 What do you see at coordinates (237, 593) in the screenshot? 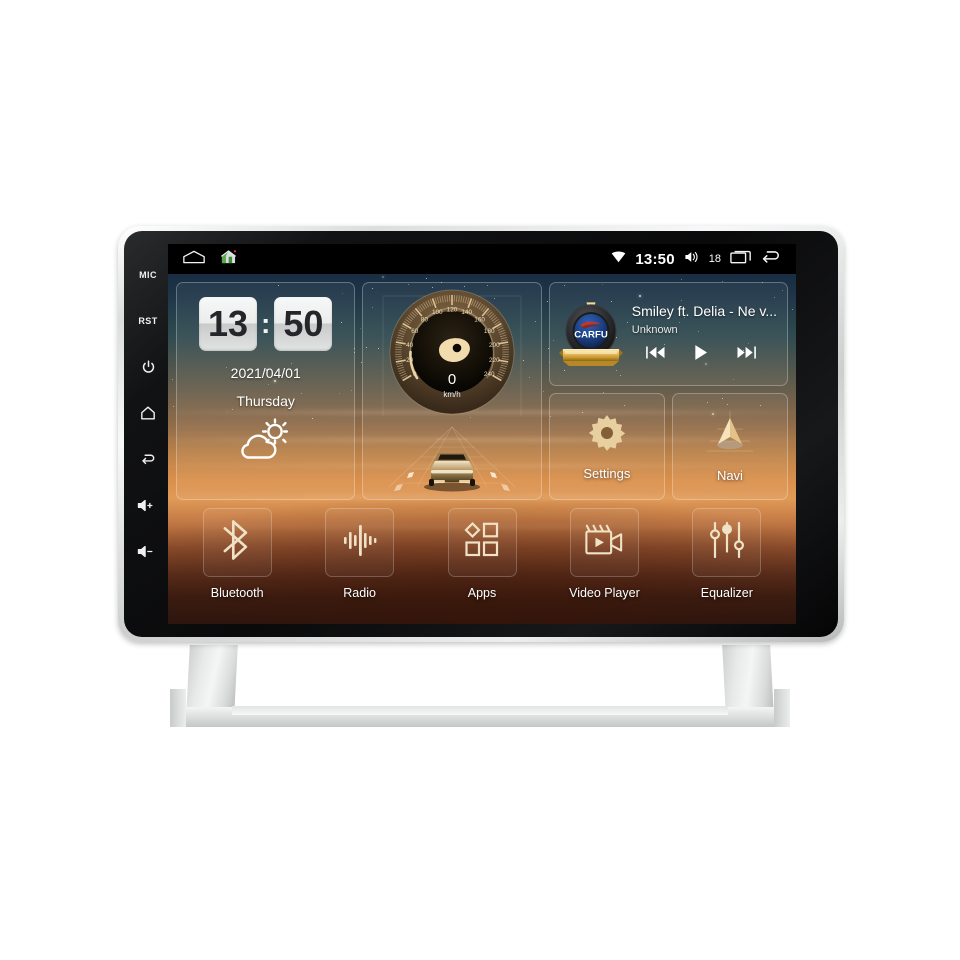
I see `dock-bluetooth-label: Bluetooth` at bounding box center [237, 593].